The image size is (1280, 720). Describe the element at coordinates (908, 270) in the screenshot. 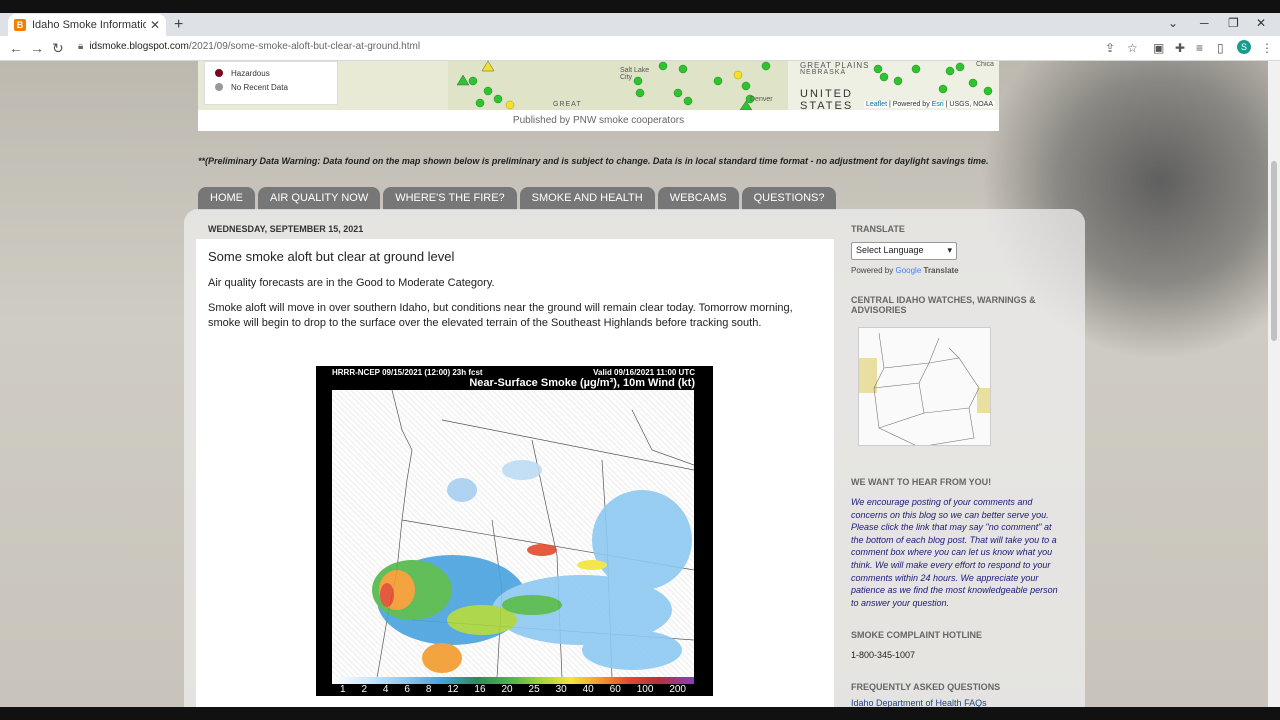

I see `google-logo: Google` at that location.